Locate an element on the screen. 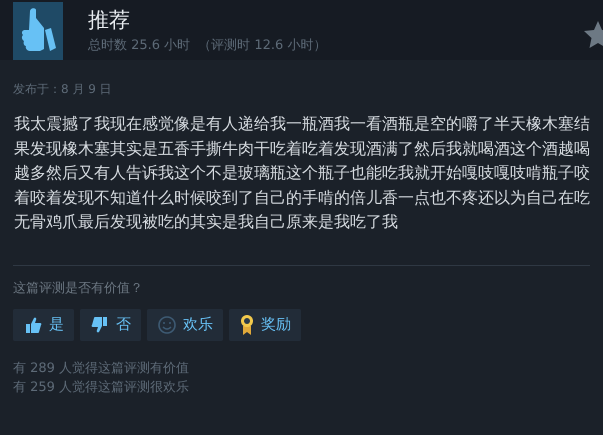 This screenshot has height=435, width=603. playtime: 总时数 25.6 小时 is located at coordinates (139, 45).